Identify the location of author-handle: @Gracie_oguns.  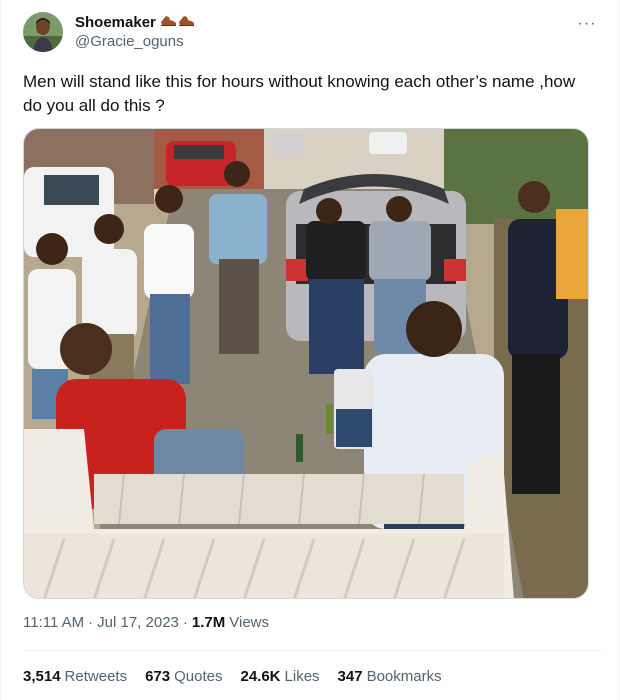
(135, 41).